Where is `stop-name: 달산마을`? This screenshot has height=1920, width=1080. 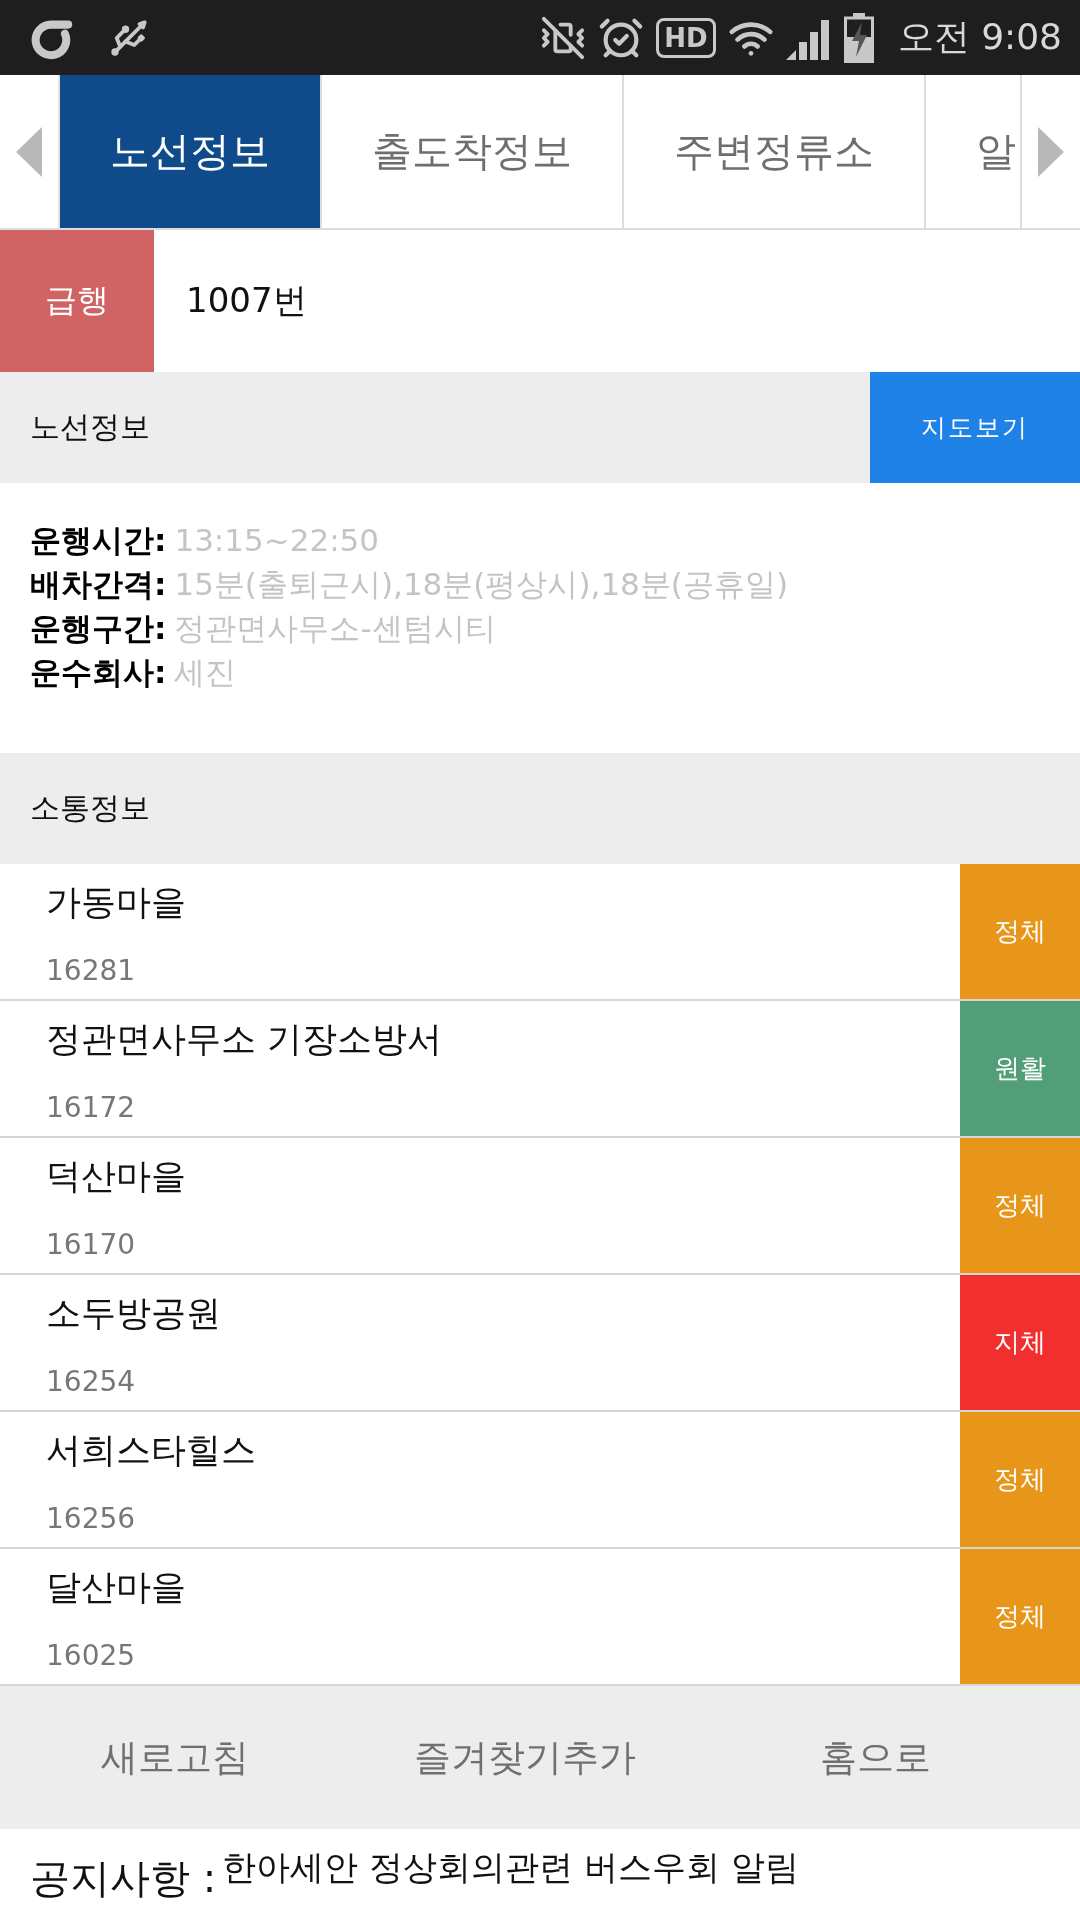
stop-name: 달산마을 is located at coordinates (116, 1587).